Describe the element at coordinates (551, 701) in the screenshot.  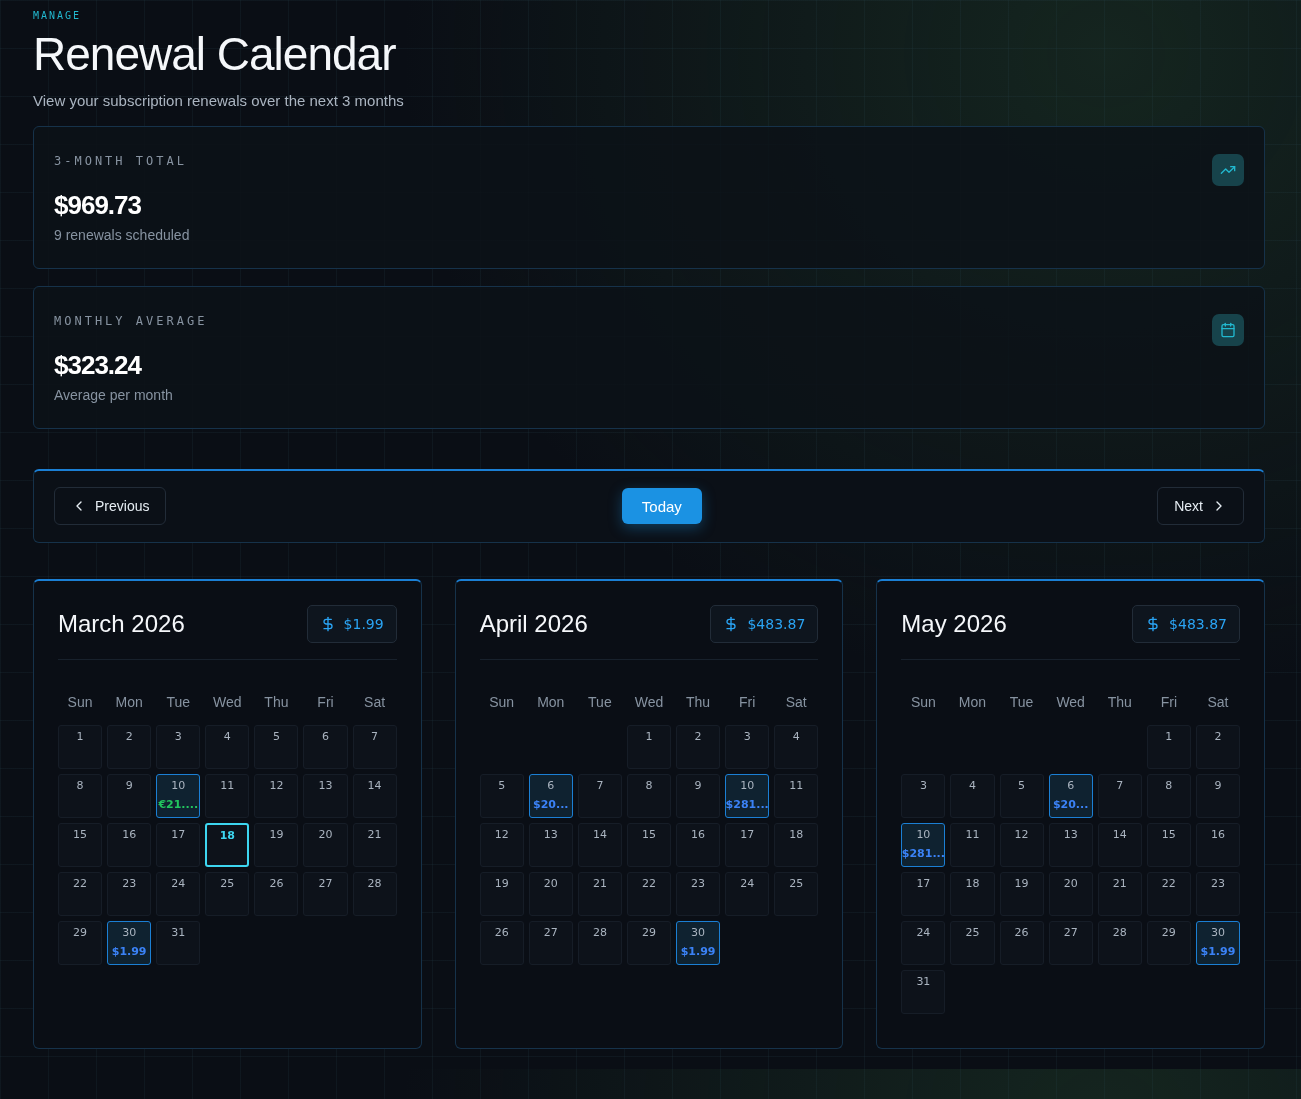
I see `weekday-label: Mon` at that location.